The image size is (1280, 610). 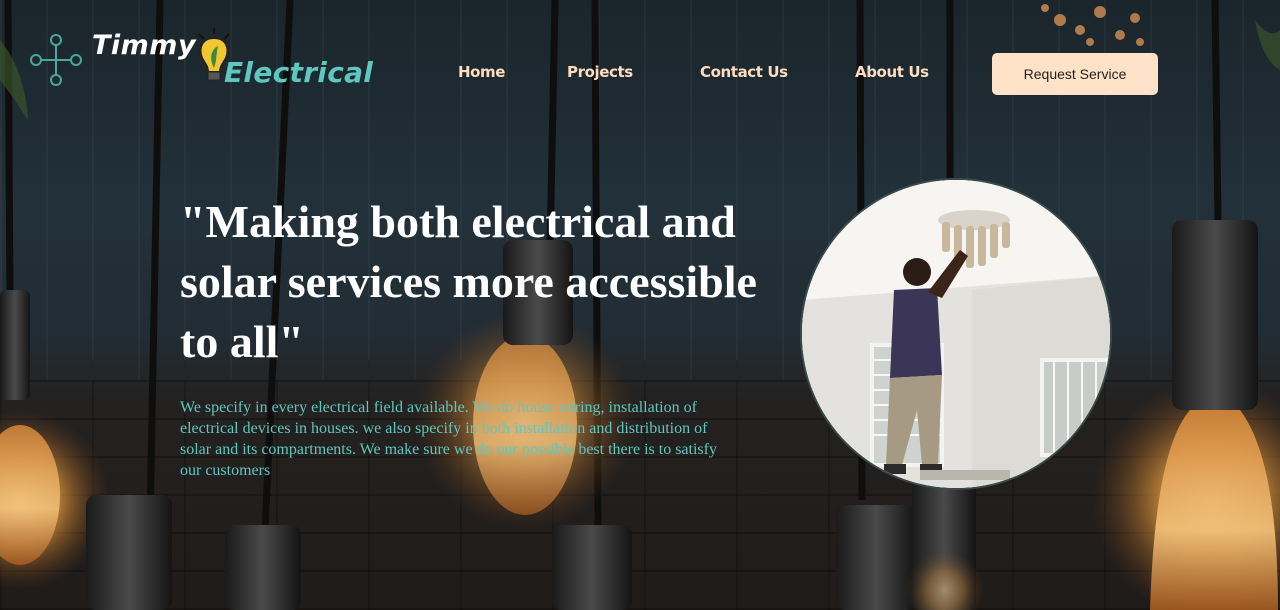 I want to click on nav-home: Home, so click(x=481, y=72).